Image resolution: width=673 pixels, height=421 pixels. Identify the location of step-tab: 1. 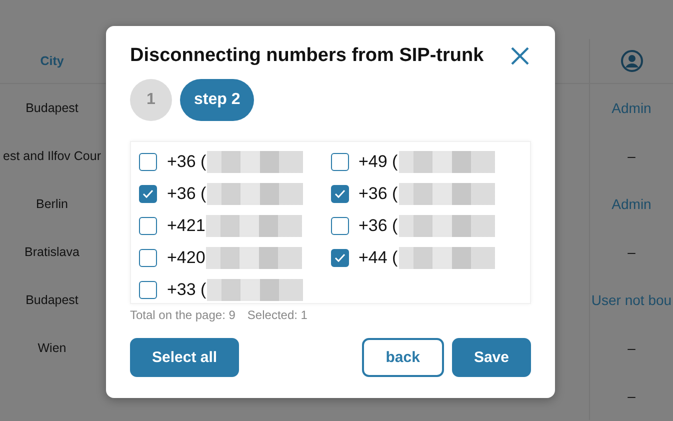
(151, 100).